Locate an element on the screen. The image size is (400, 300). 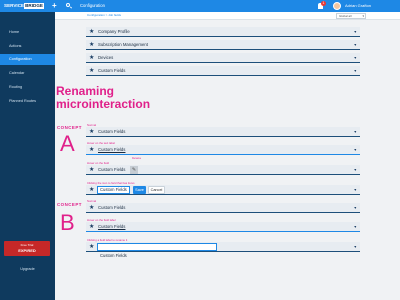
settings-row-custom-fields: ★ Custom Fields ▼ is located at coordinates (223, 71).